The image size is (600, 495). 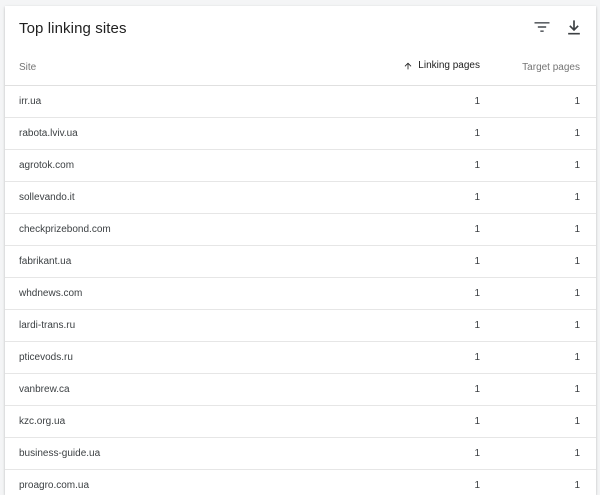 I want to click on site-cell: pticevods.ru, so click(x=46, y=357).